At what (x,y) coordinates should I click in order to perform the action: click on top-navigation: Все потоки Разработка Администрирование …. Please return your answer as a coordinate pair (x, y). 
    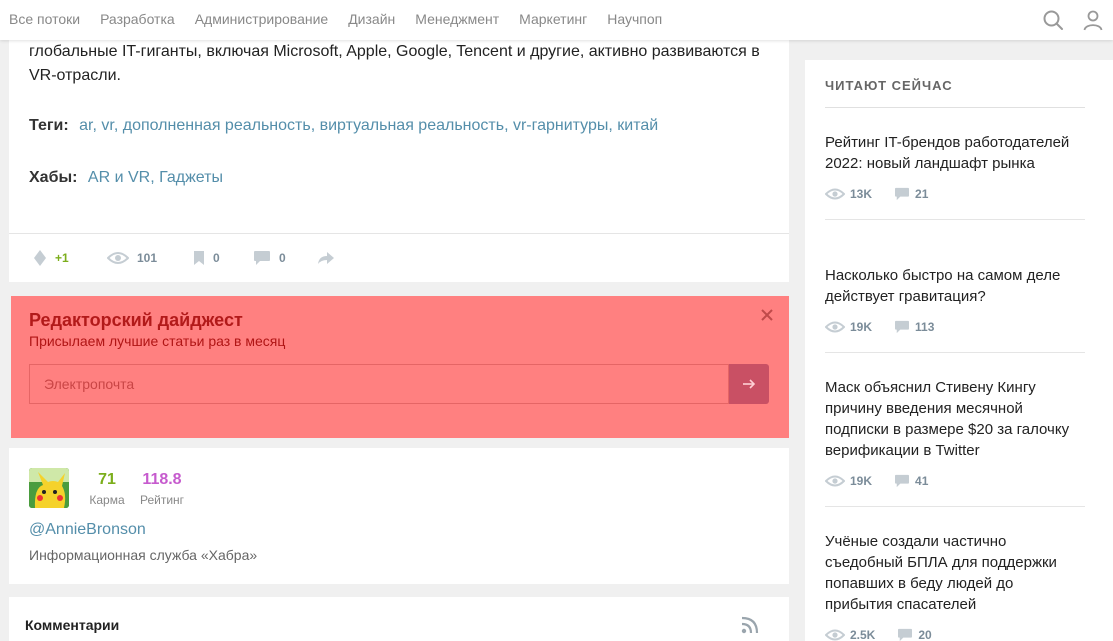
    Looking at the image, I should click on (556, 20).